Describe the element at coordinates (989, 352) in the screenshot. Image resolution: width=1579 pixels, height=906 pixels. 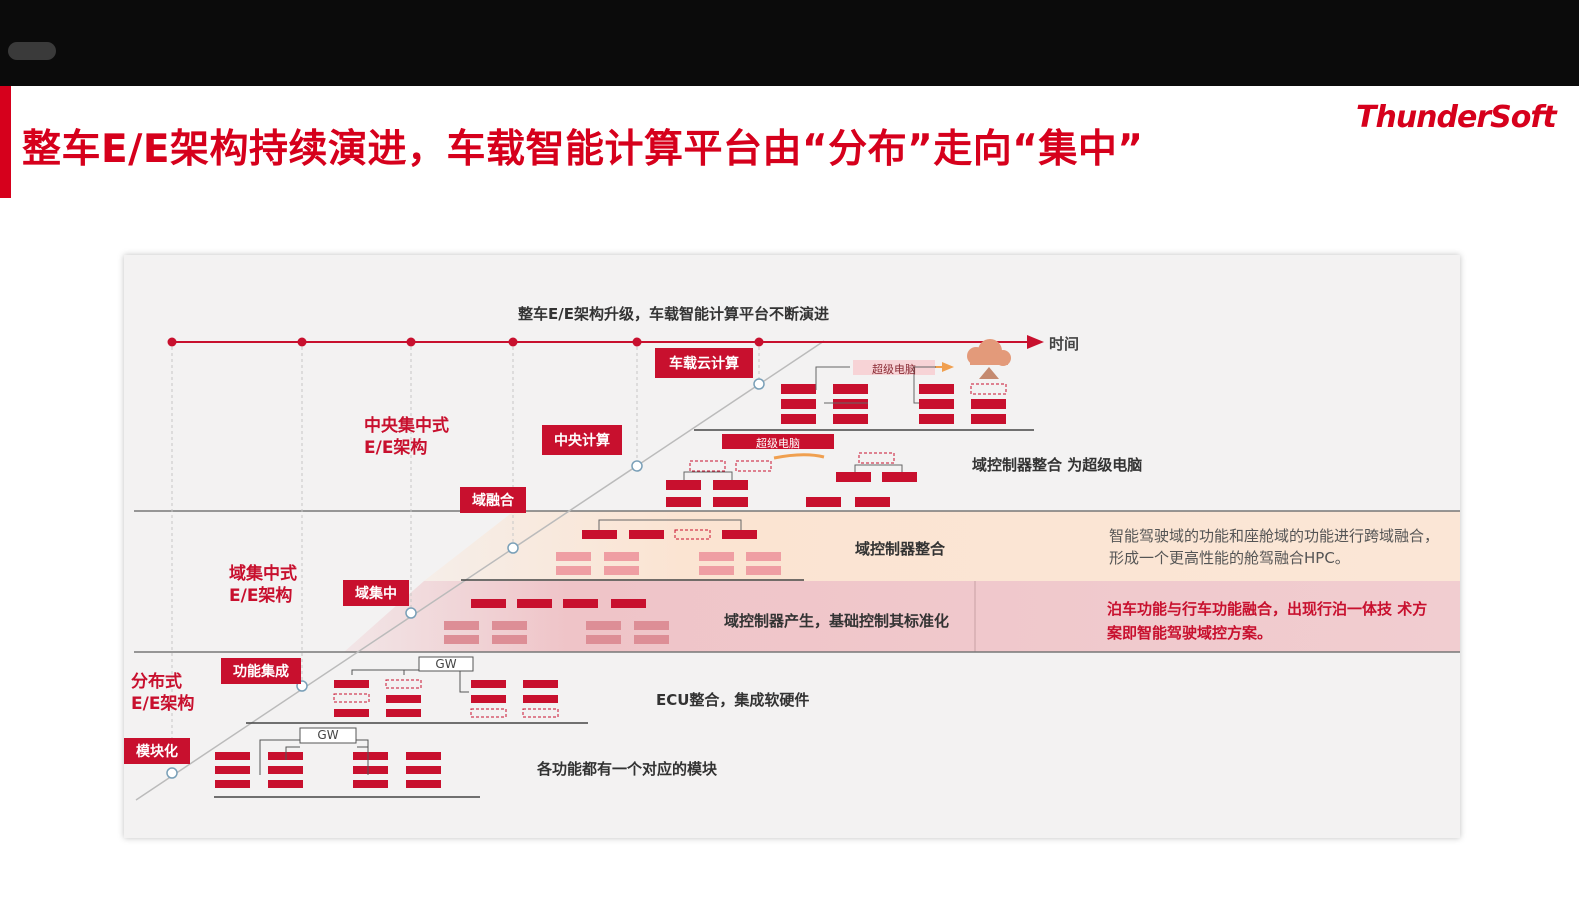
I see `cloud-icon` at that location.